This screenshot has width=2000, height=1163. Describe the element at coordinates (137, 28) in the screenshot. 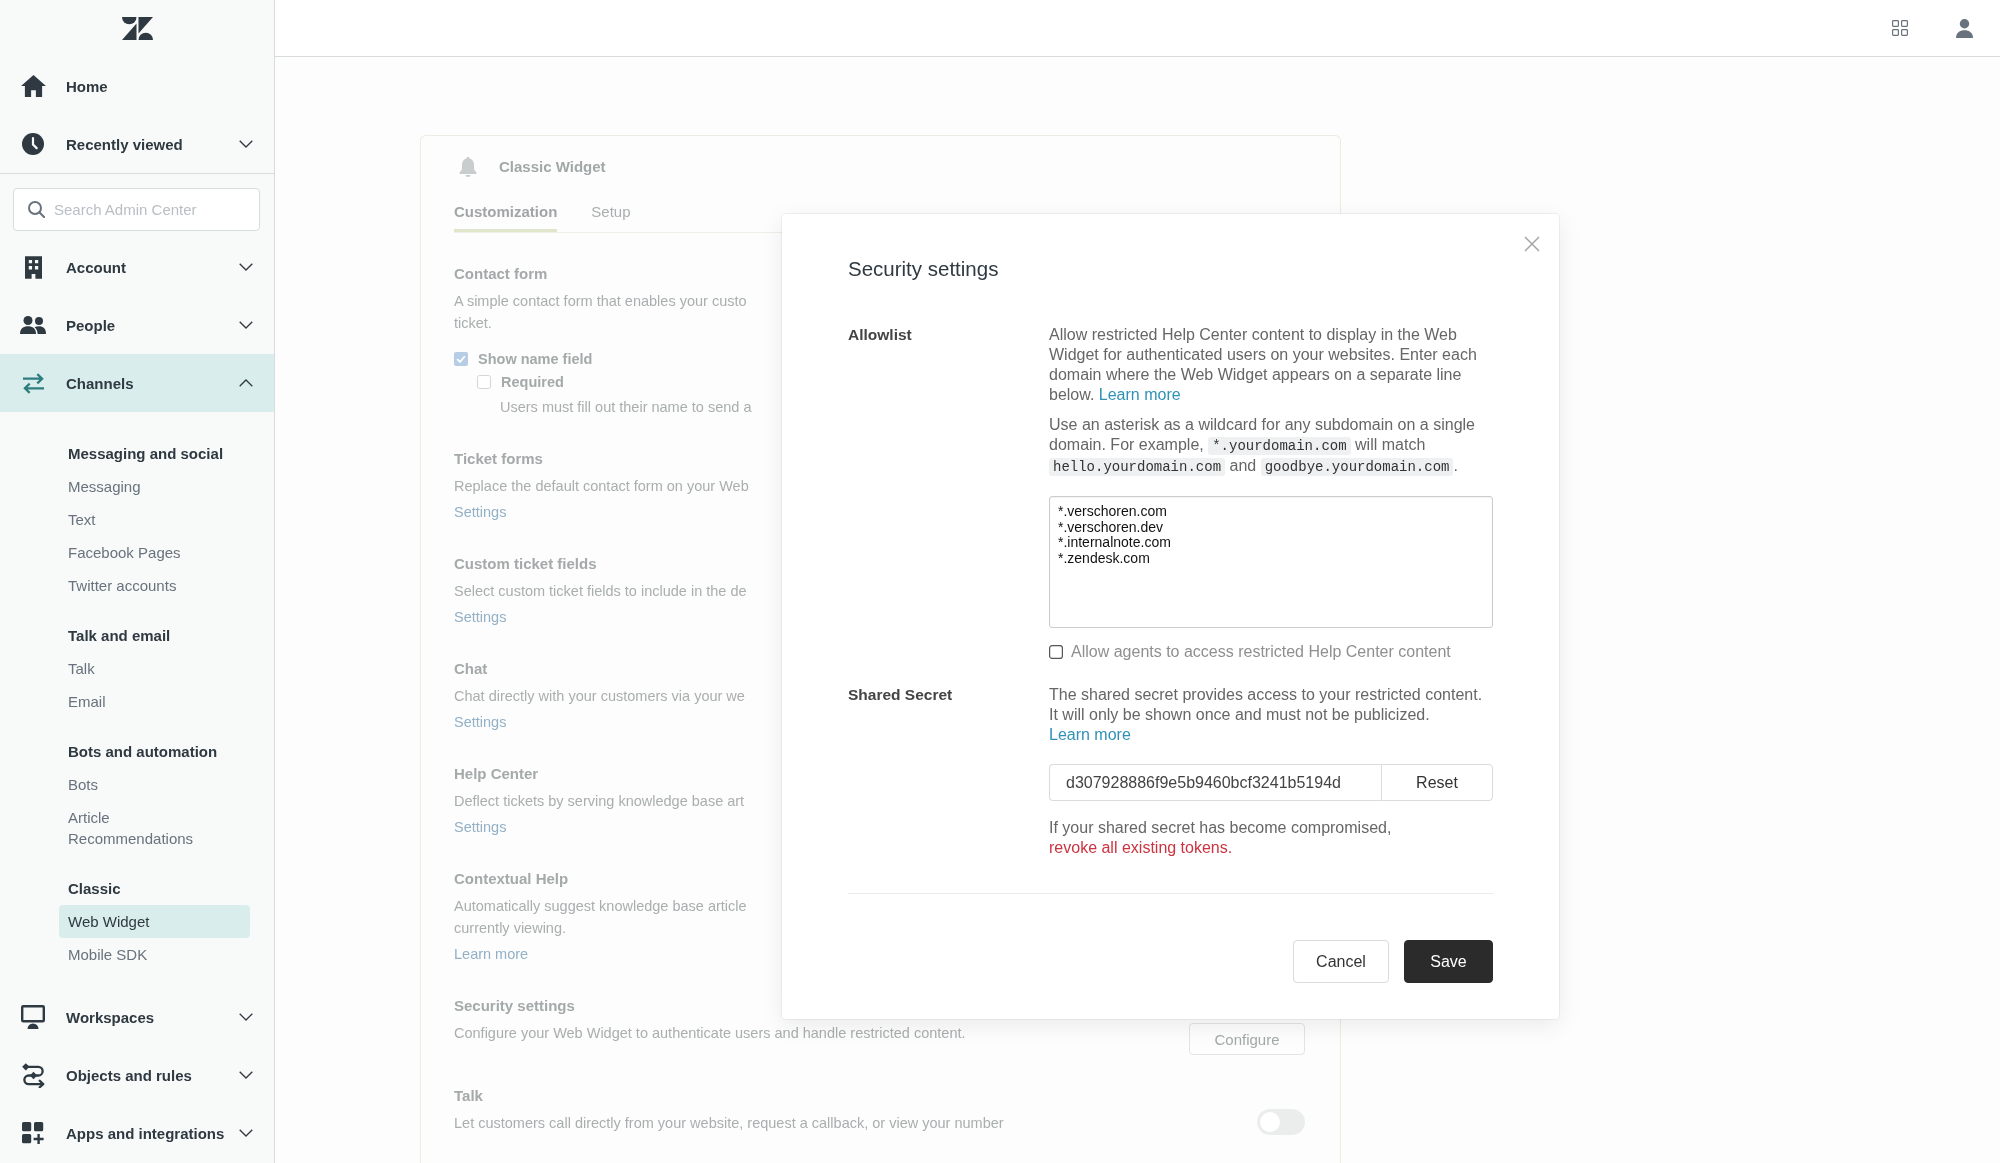

I see `logo-icon` at that location.